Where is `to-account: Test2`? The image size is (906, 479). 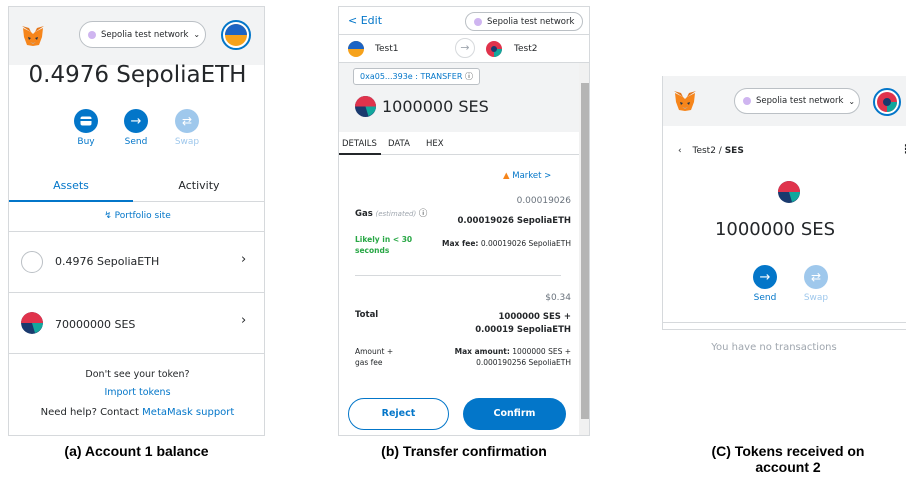
to-account: Test2 is located at coordinates (526, 49).